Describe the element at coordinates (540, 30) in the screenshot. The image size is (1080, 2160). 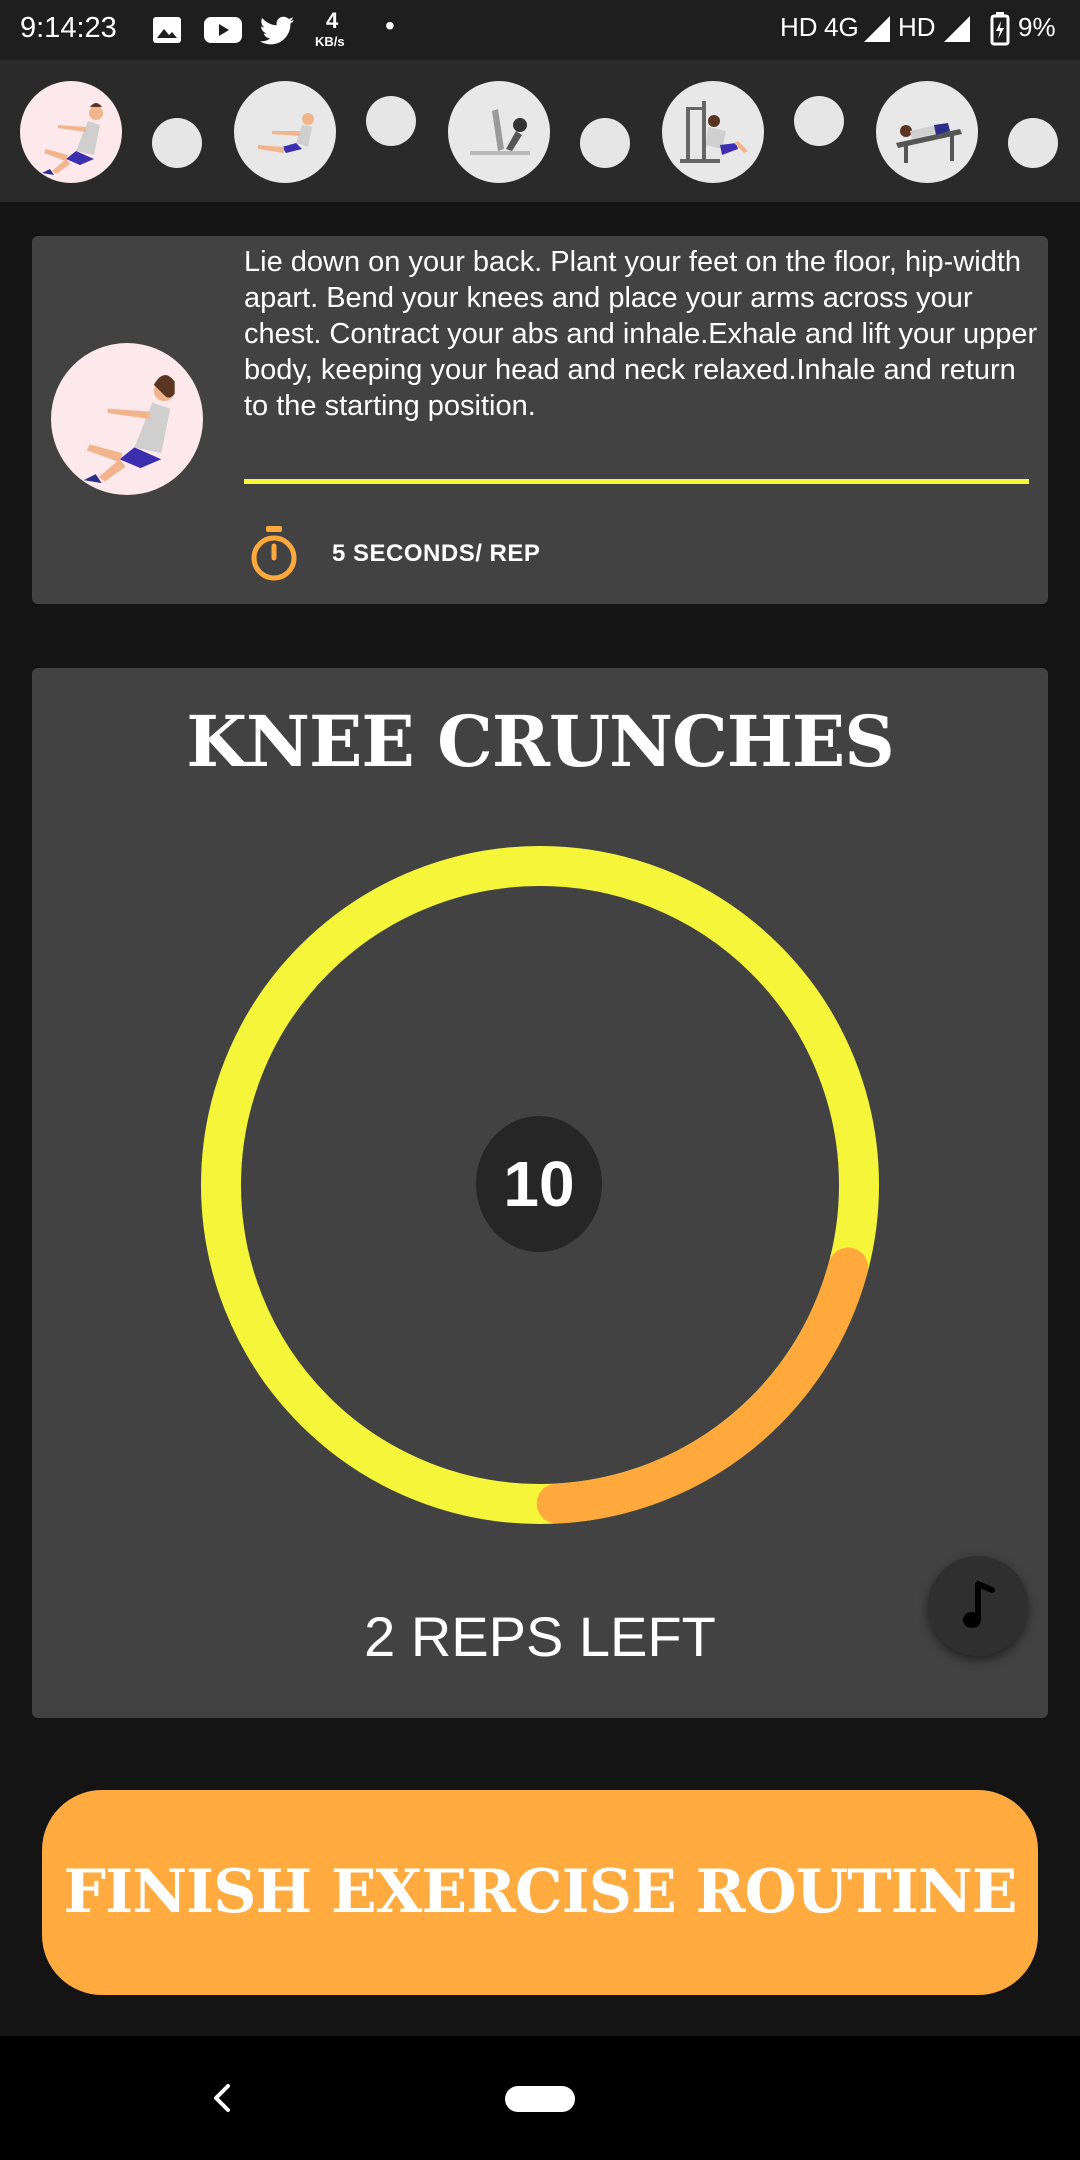
I see `status-bar: 9:14:23 4 KB/s • HD 4G HD 9%` at that location.